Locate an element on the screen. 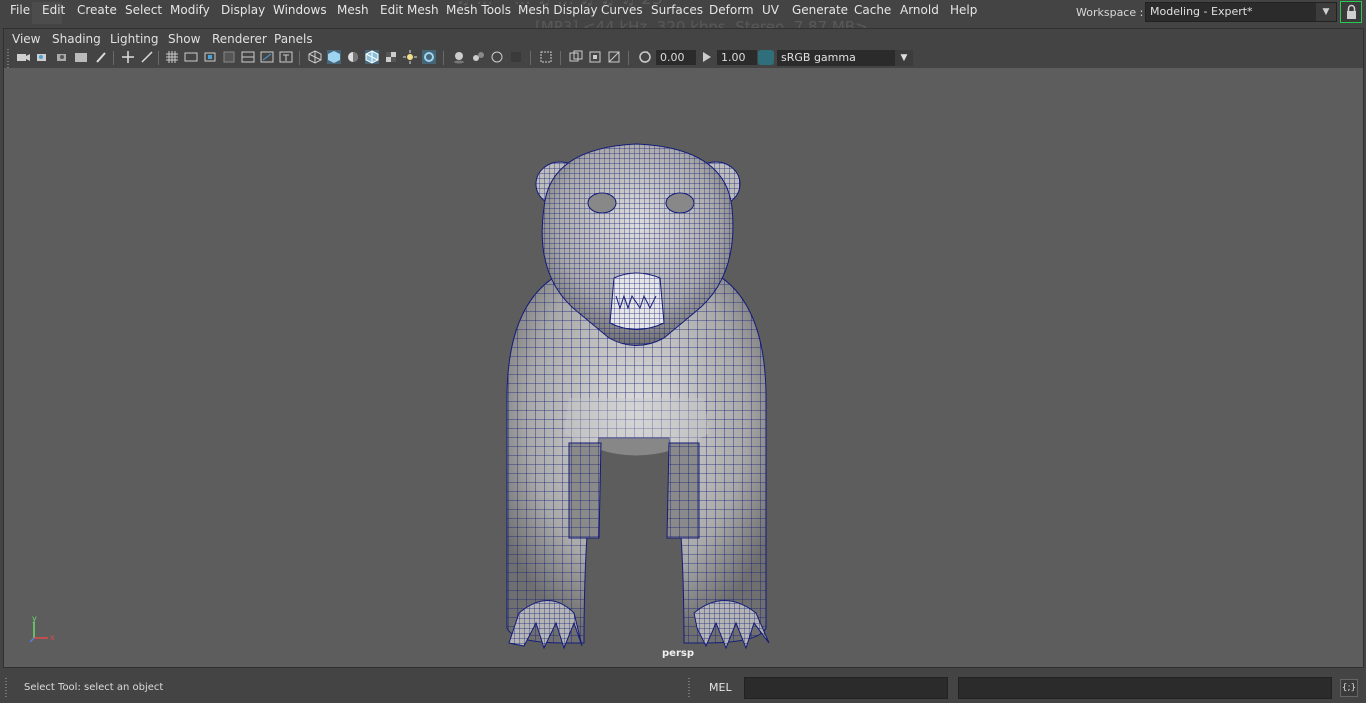  wireframe-icon is located at coordinates (315, 57).